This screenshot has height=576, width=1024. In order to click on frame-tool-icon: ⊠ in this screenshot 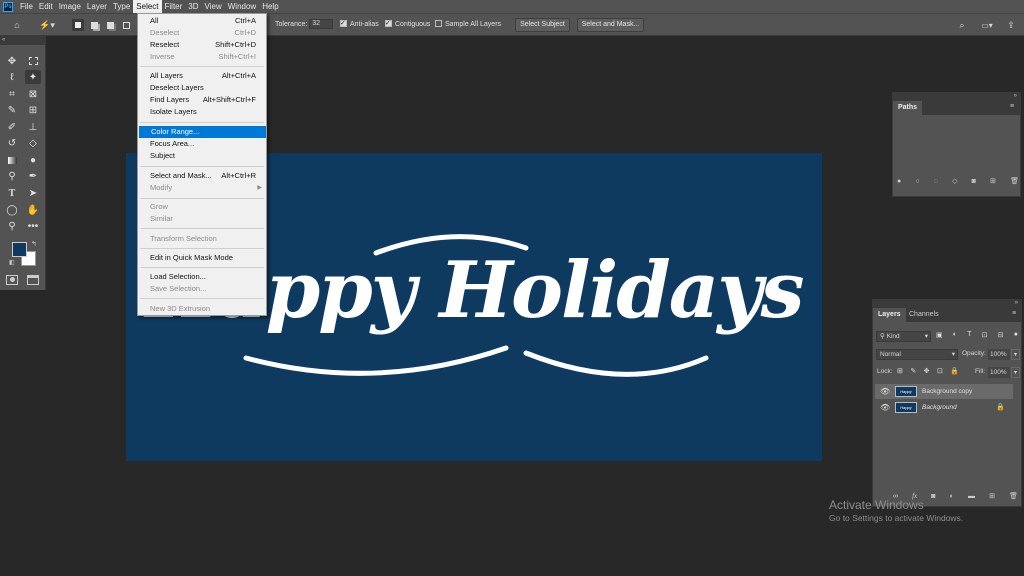, I will do `click(33, 94)`.